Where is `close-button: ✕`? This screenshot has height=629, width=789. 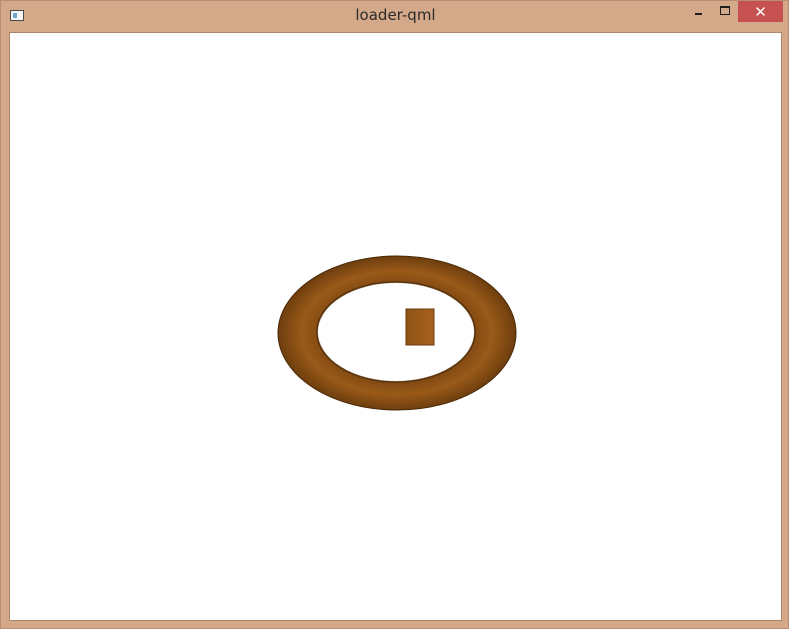 close-button: ✕ is located at coordinates (760, 11).